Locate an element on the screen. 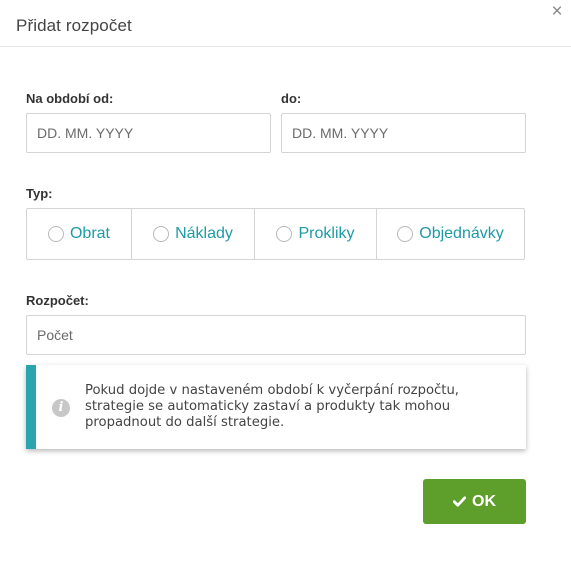  period-to-label: do: is located at coordinates (291, 98).